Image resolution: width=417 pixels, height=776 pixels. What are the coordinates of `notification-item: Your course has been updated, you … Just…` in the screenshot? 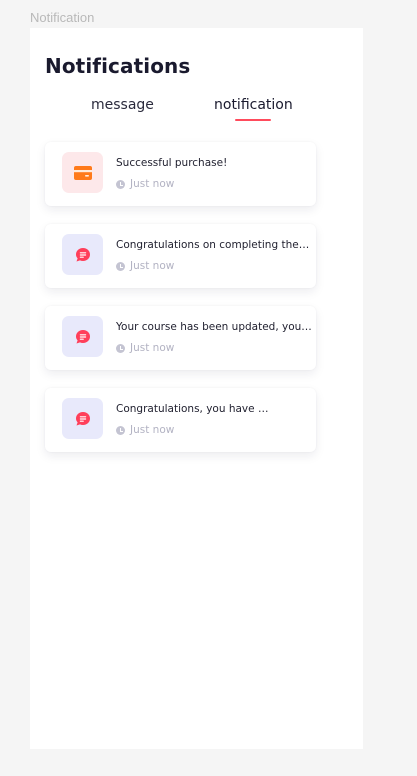 It's located at (180, 338).